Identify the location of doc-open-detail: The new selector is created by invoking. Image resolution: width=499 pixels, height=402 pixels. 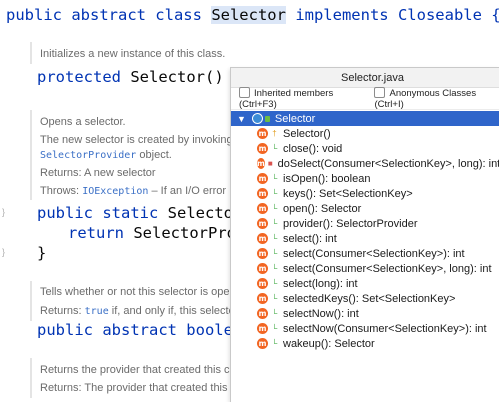
(136, 140).